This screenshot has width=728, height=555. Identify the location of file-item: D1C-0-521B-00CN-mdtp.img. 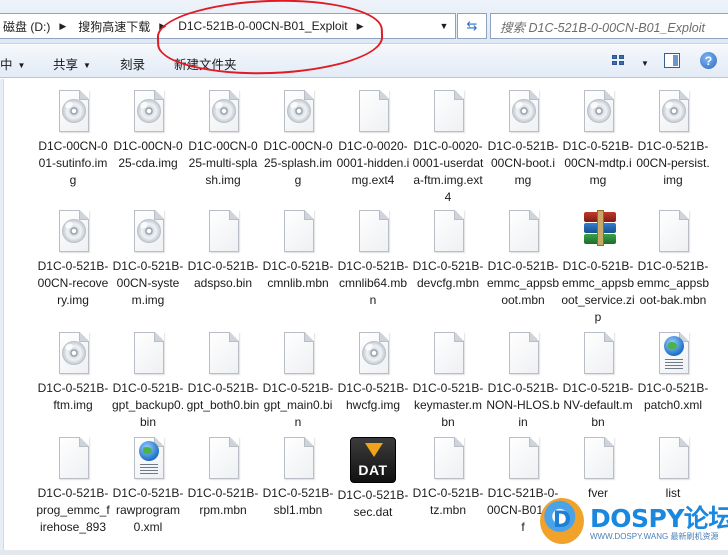
(598, 139).